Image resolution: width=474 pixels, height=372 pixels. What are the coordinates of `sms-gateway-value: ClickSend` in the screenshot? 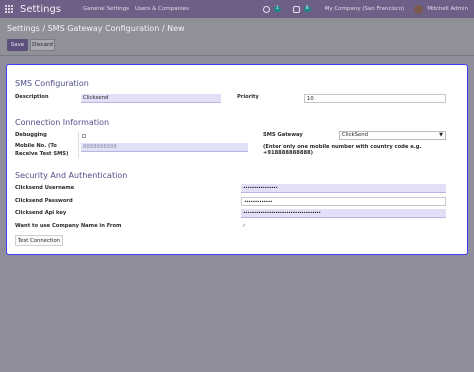 It's located at (355, 135).